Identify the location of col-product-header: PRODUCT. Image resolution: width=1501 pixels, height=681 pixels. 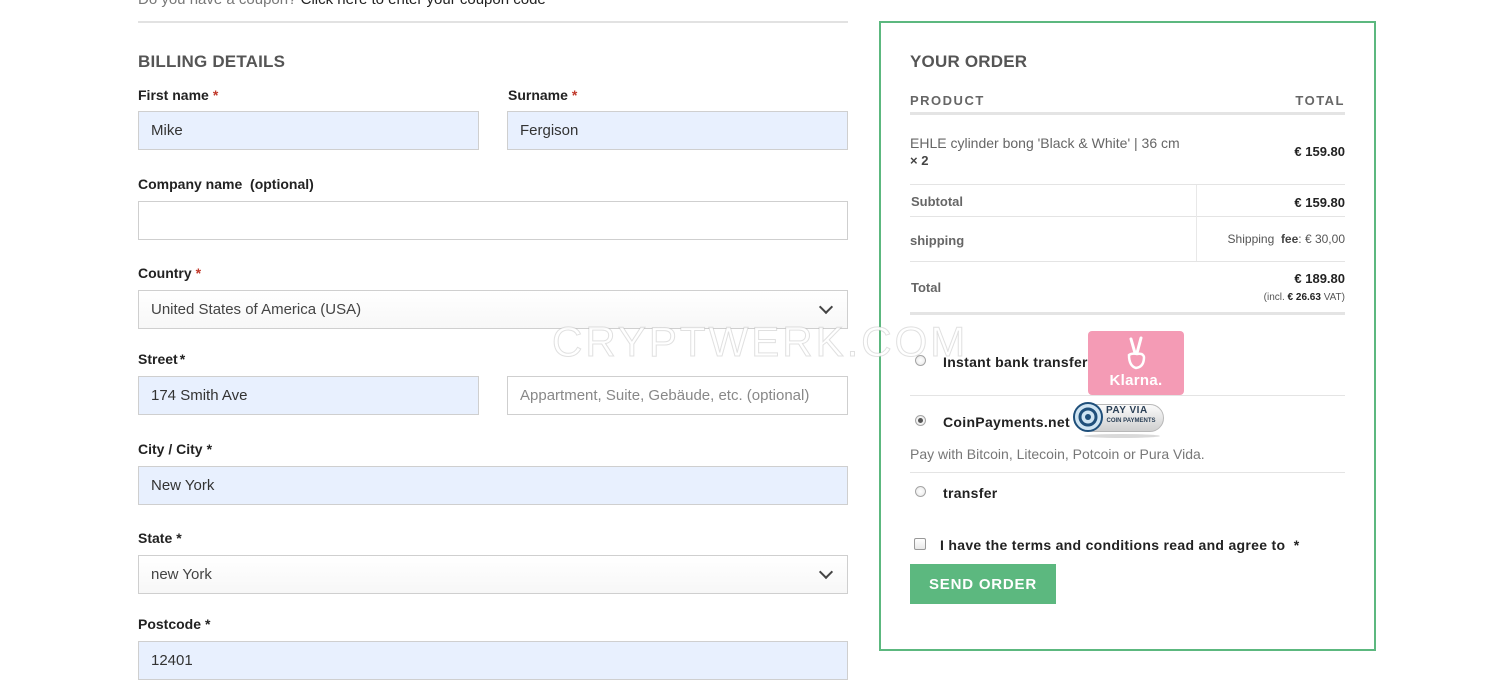
(947, 100).